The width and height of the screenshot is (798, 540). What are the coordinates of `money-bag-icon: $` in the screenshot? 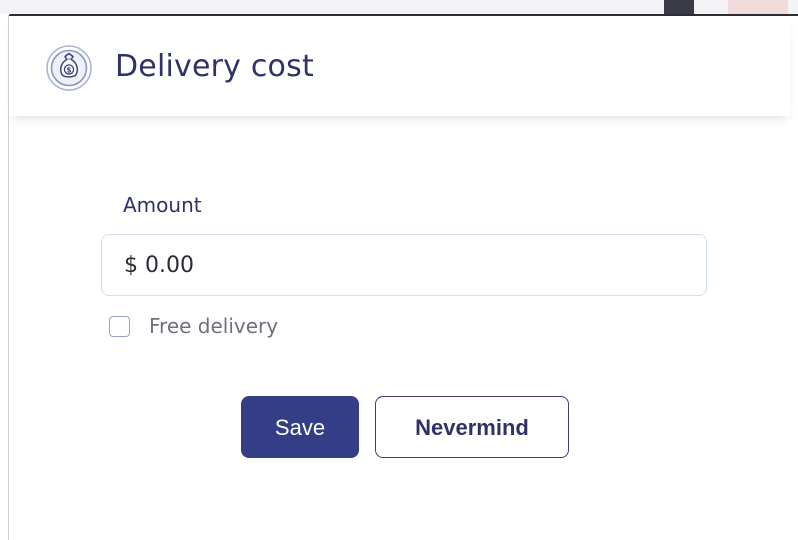 It's located at (69, 68).